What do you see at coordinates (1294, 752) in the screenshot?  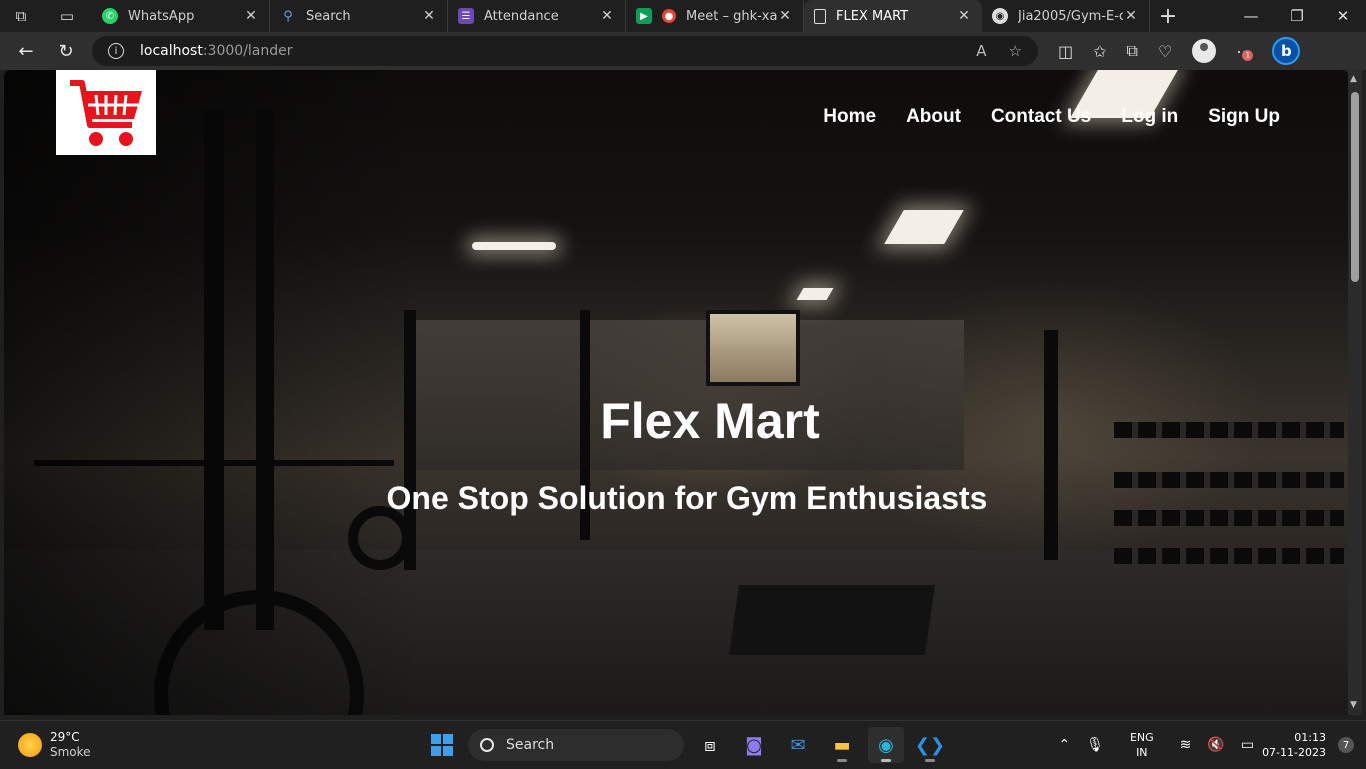 I see `clock-date: 07-11-2023` at bounding box center [1294, 752].